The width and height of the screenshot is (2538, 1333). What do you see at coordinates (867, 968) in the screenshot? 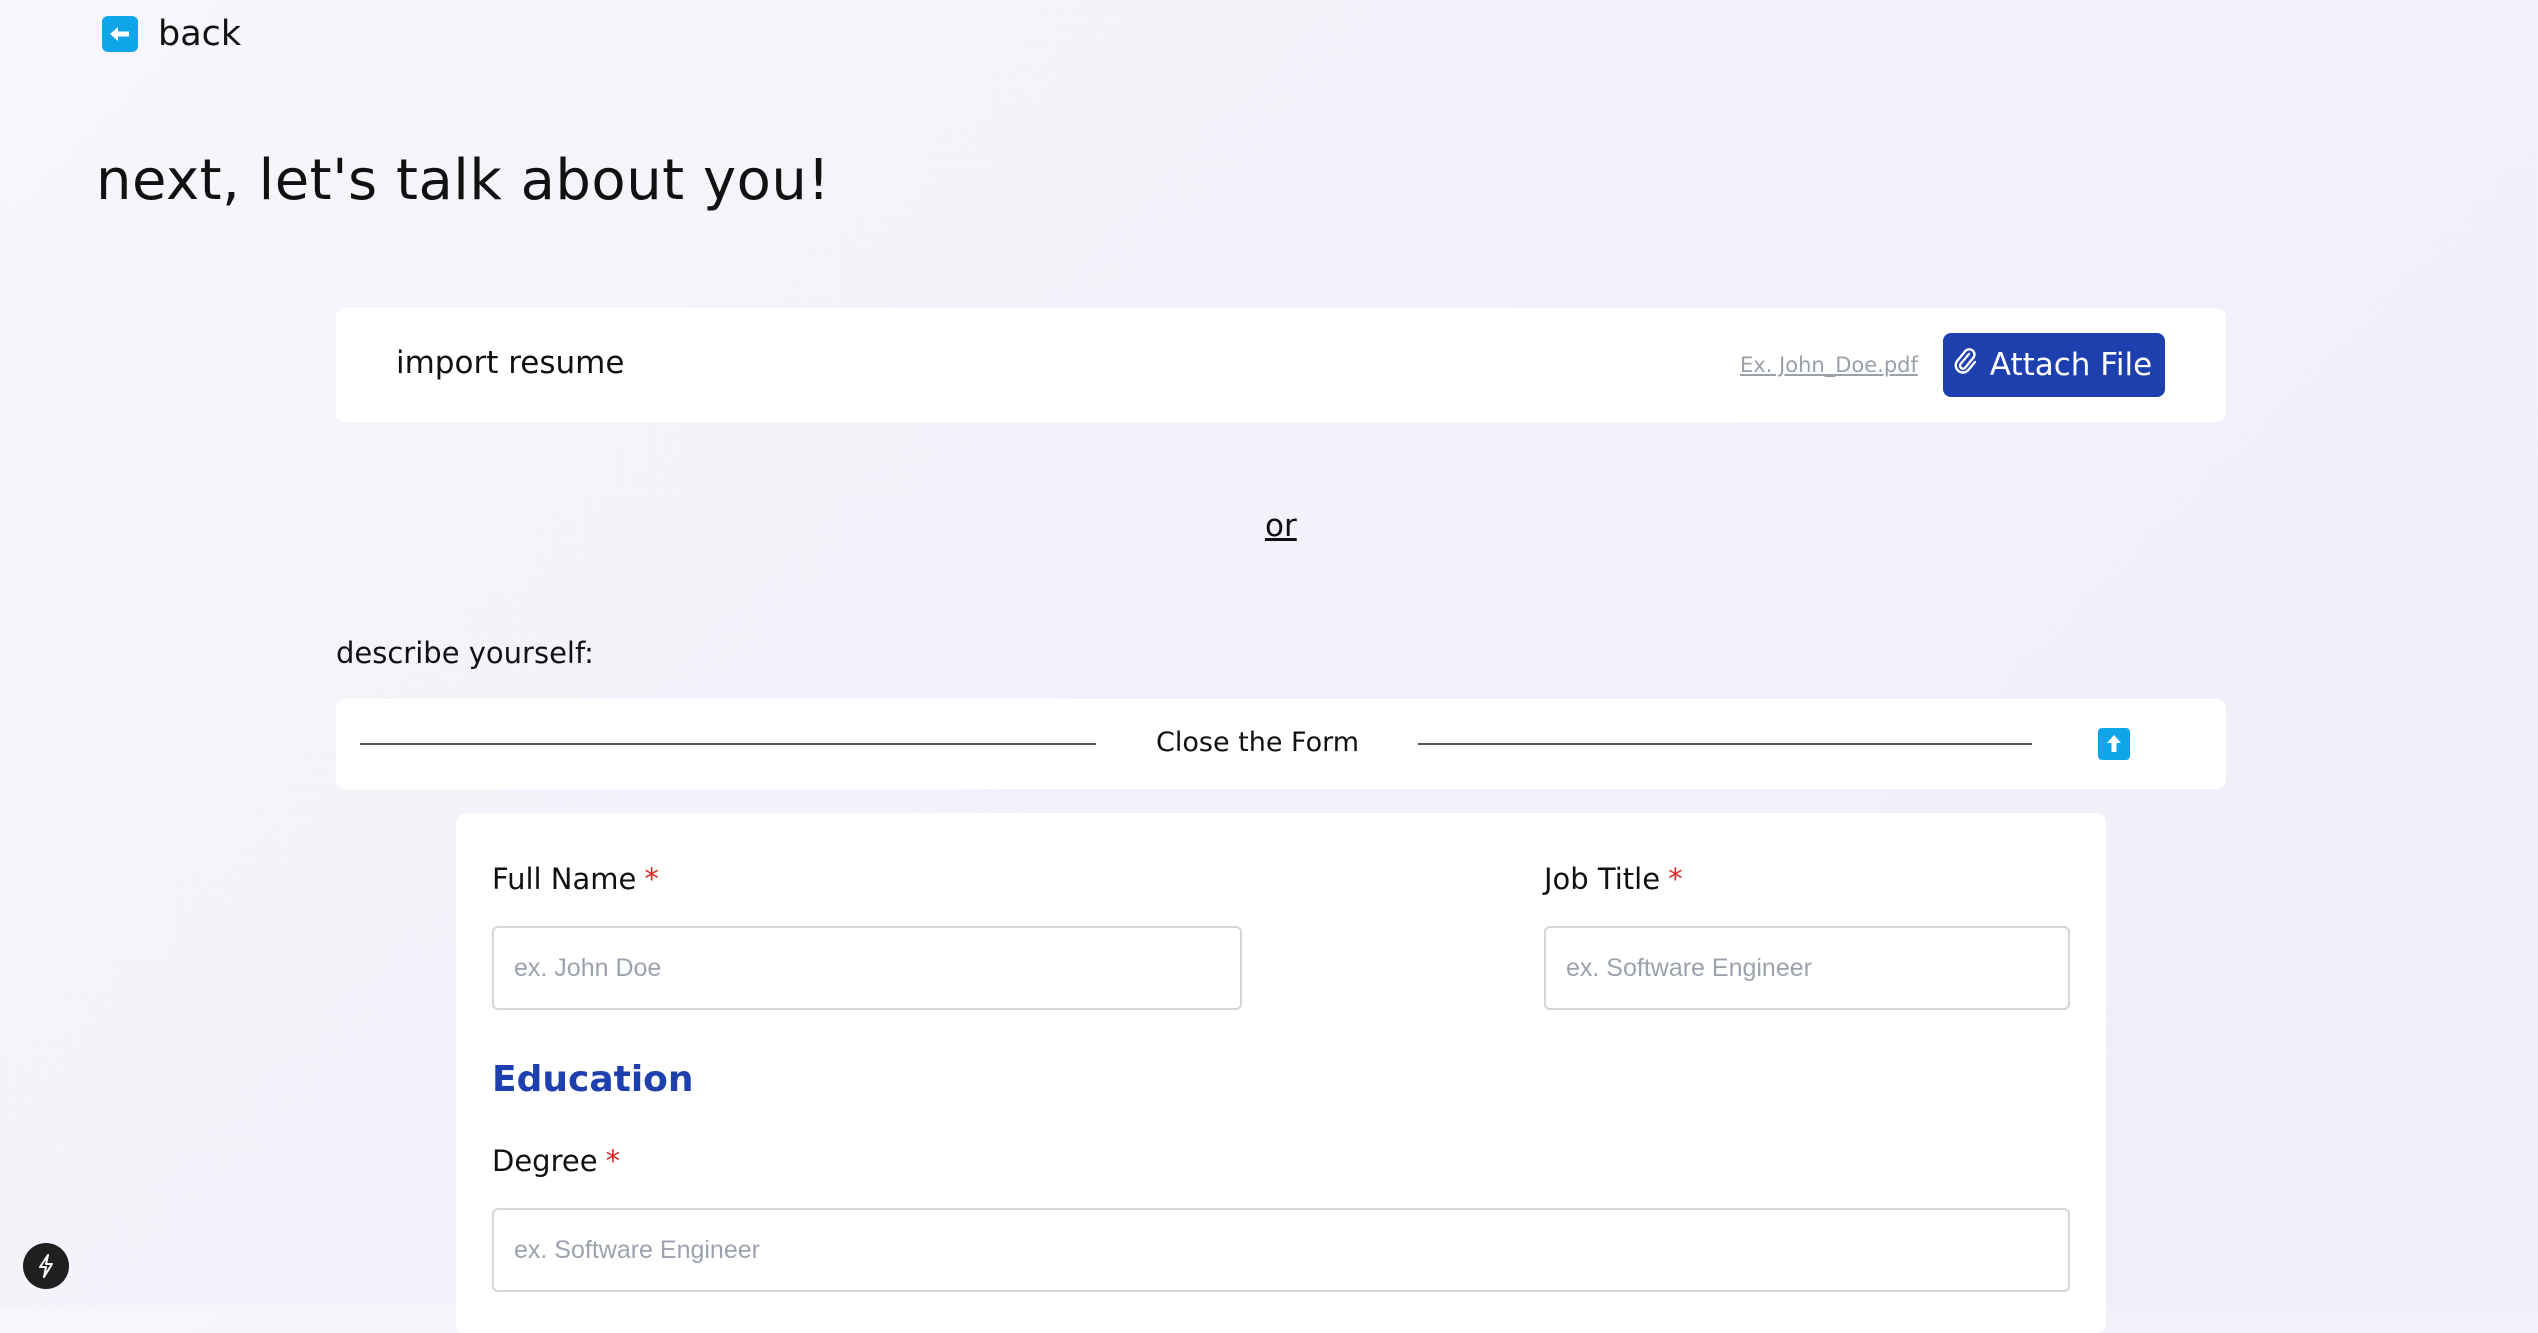
I see `full-name-input` at bounding box center [867, 968].